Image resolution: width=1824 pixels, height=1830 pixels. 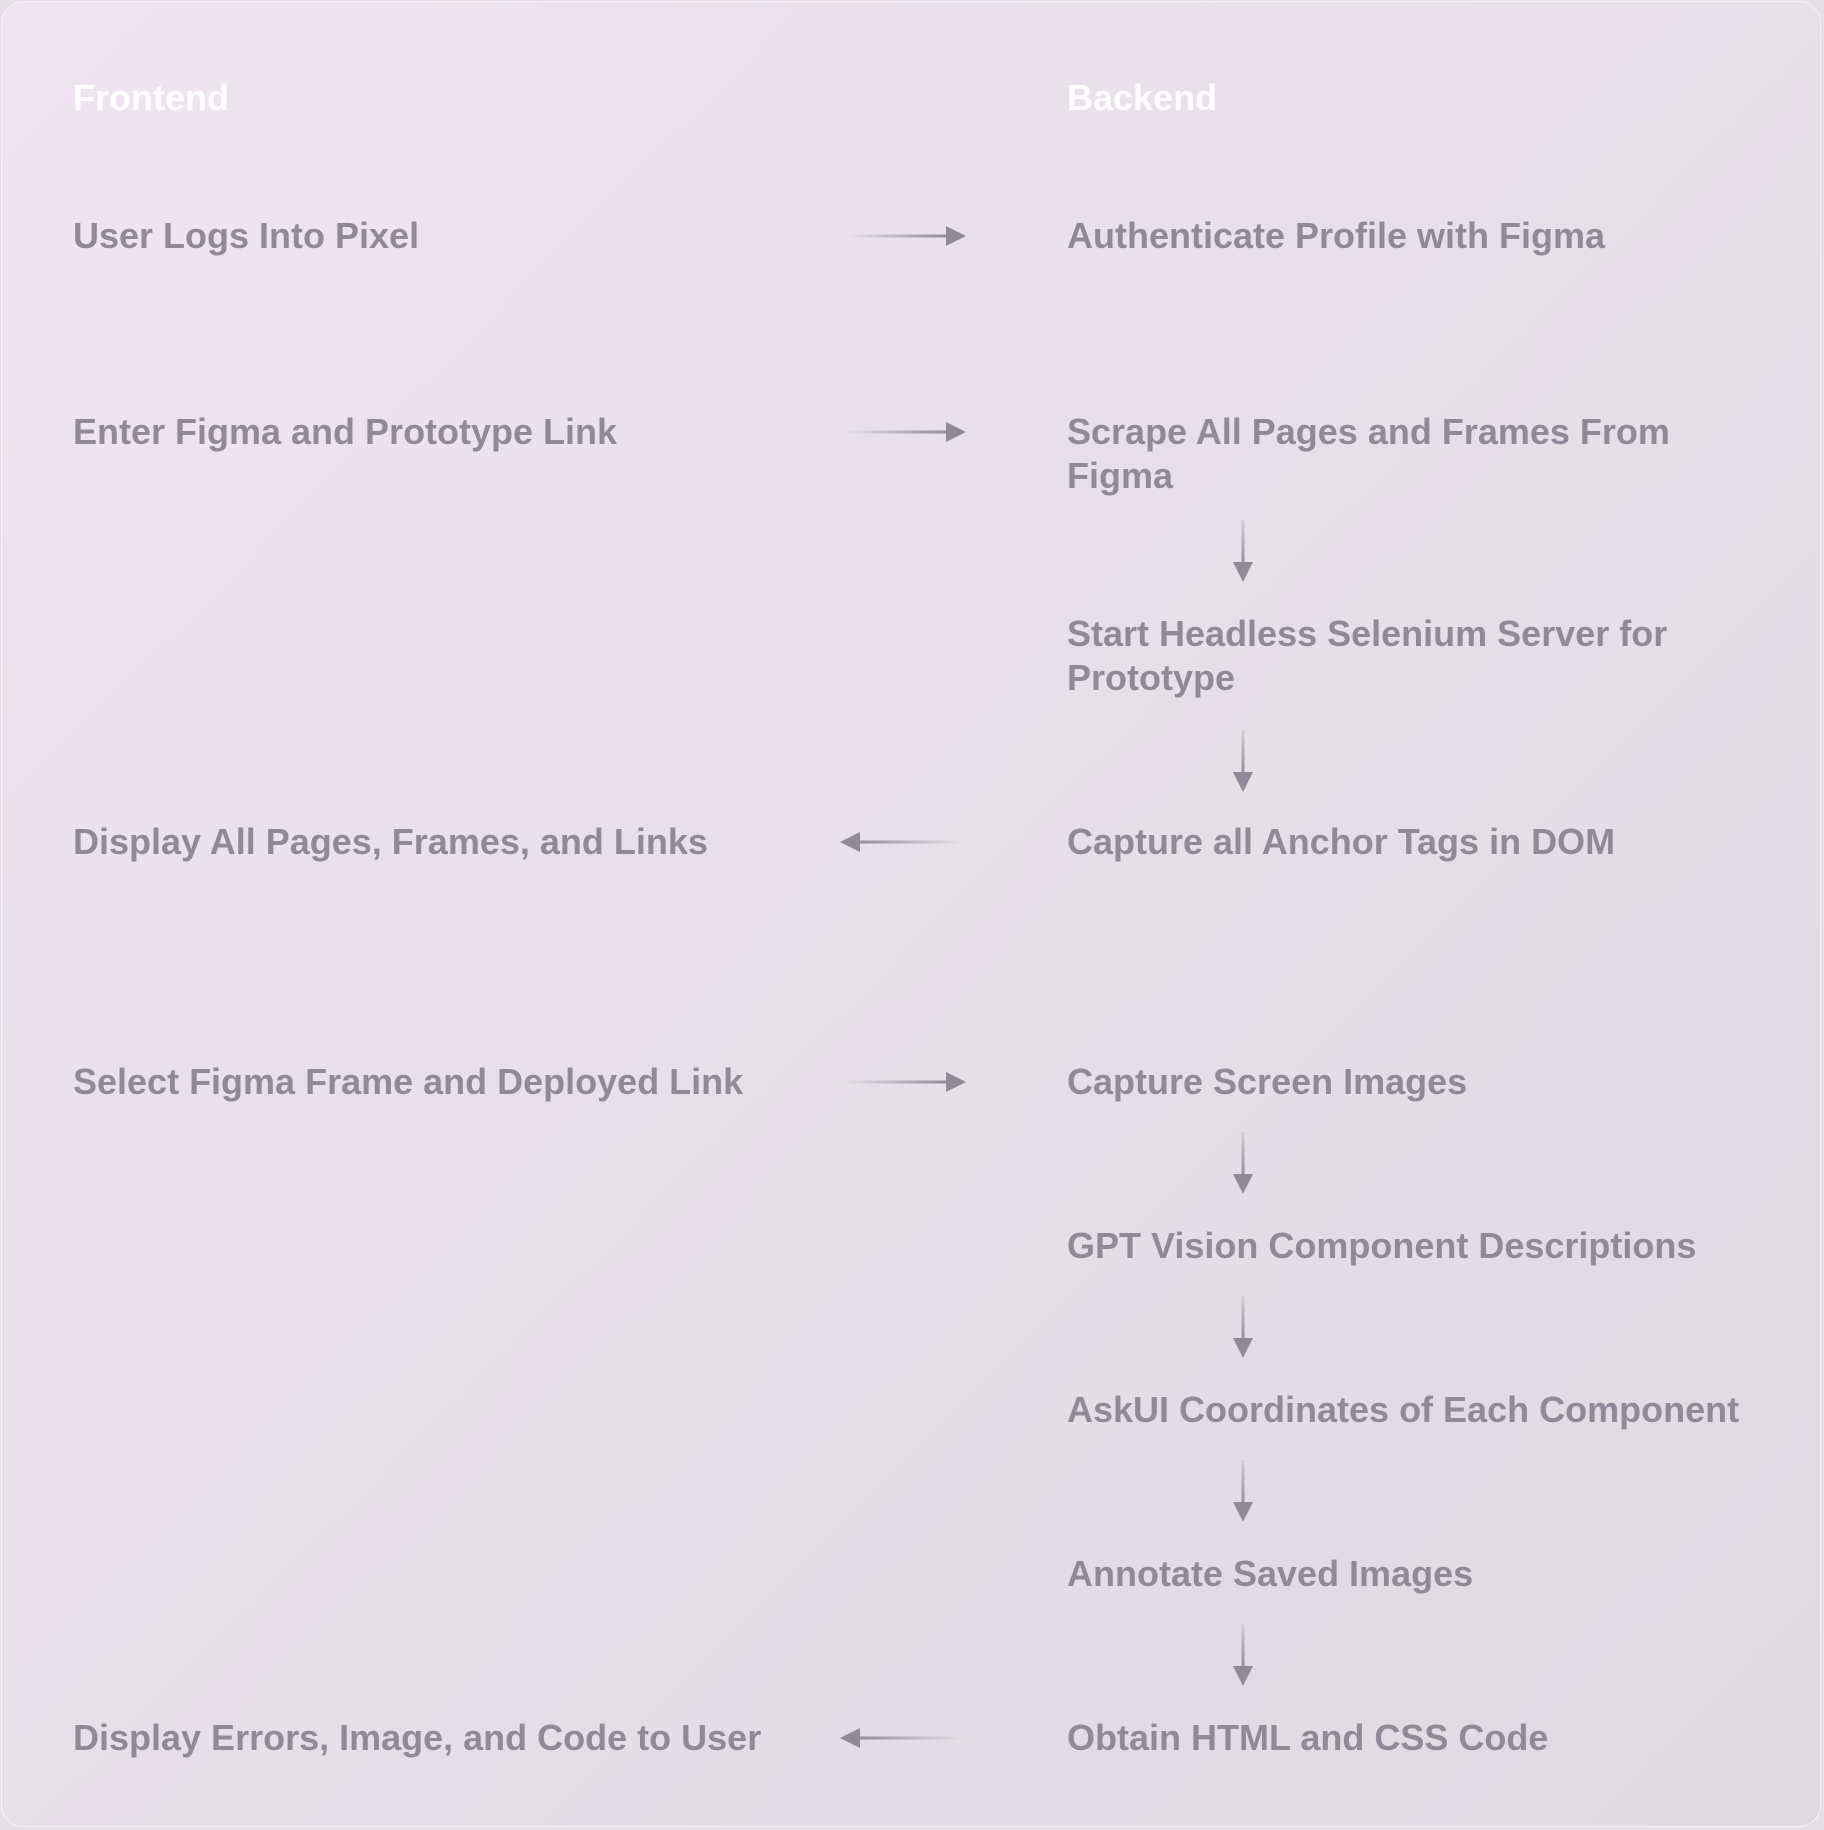 What do you see at coordinates (246, 235) in the screenshot?
I see `frontend-step-login: User Logs Into Pixel` at bounding box center [246, 235].